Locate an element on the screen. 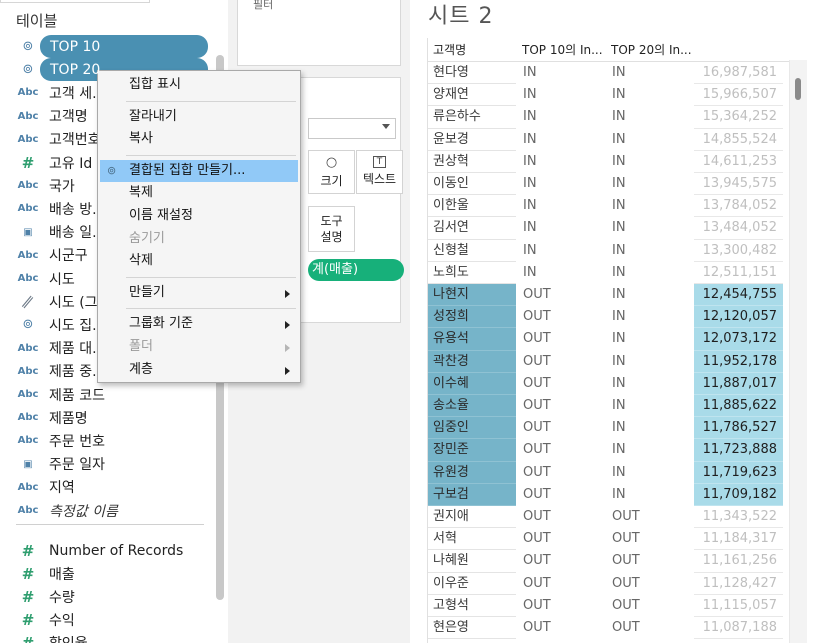  table-row: 고형석 OUT OUT 11,115,057 is located at coordinates (611, 606).